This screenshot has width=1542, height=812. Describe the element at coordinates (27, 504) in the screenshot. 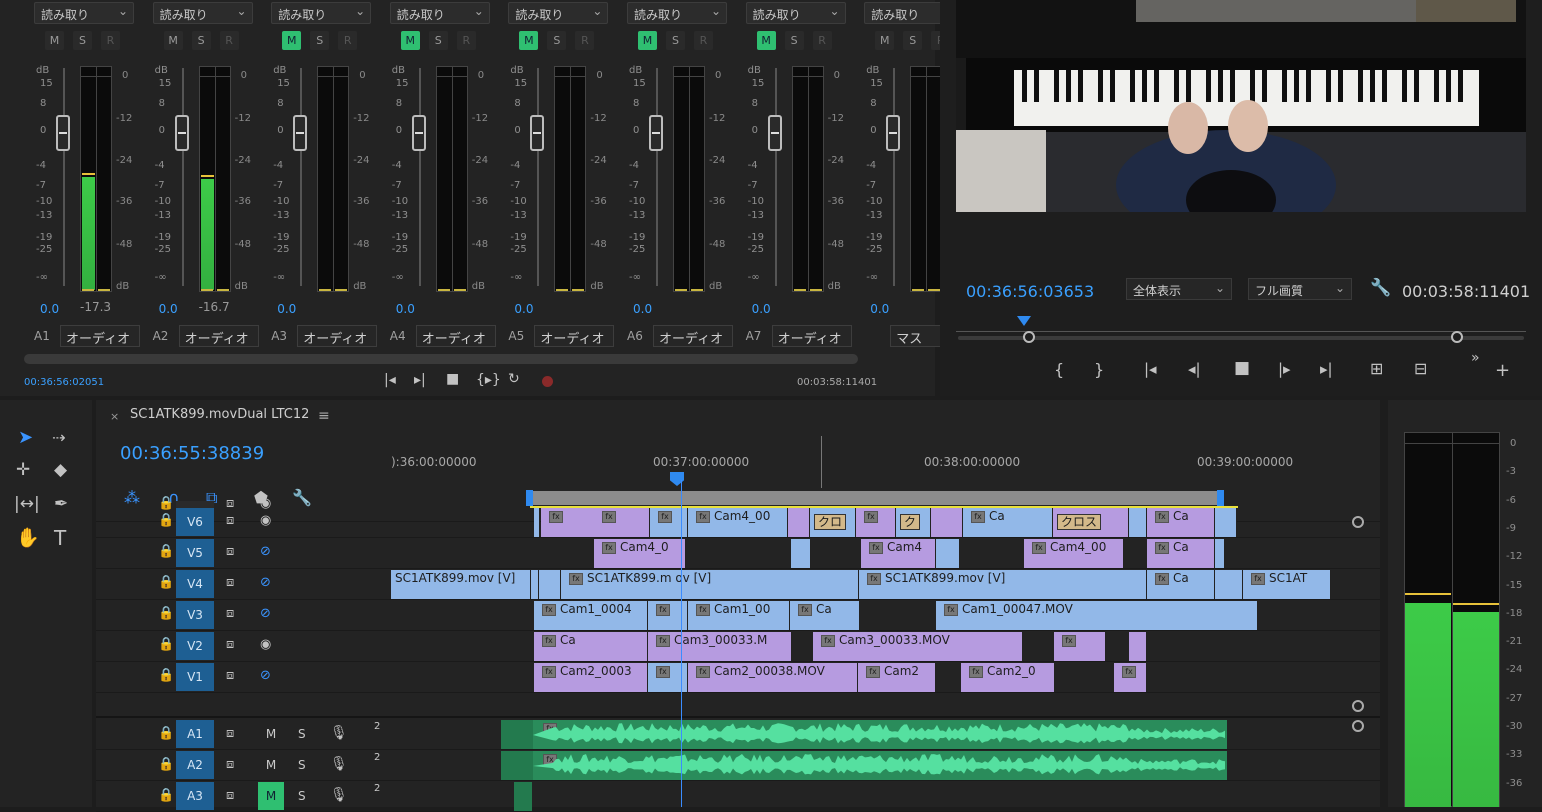

I see `slip-tool-icon: |↔|` at that location.